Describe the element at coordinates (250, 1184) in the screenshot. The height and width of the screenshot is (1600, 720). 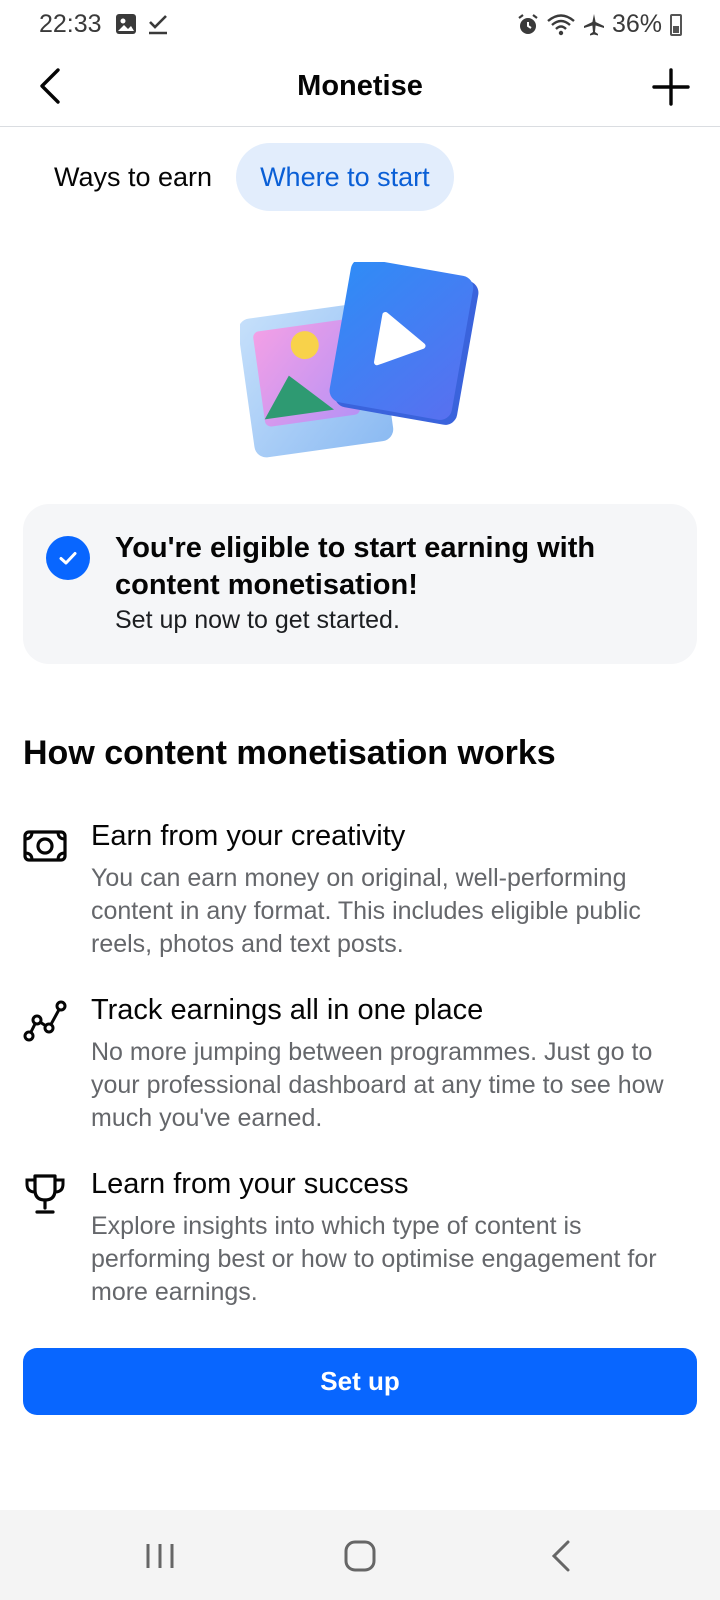
I see `feature-title: Learn from your success` at that location.